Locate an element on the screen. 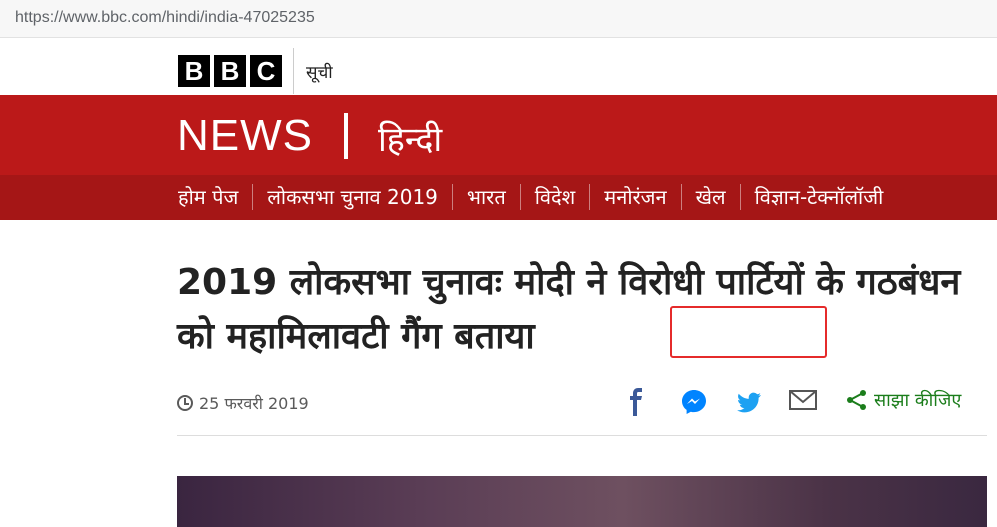 Image resolution: width=997 pixels, height=527 pixels. header-divider is located at coordinates (293, 71).